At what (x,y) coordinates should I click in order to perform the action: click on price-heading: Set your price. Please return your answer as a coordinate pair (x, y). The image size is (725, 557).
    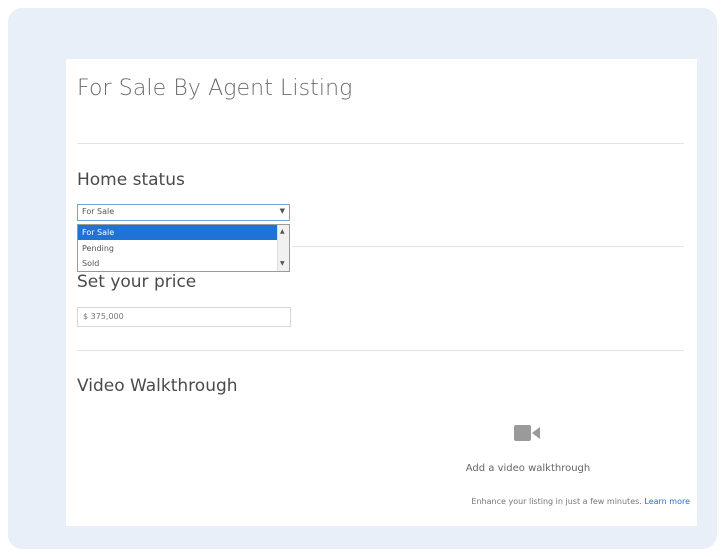
    Looking at the image, I should click on (137, 282).